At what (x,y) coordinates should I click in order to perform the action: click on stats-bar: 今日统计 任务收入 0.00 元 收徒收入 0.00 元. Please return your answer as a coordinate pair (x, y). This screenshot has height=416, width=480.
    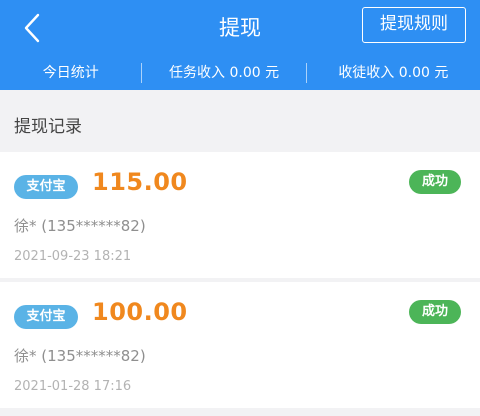
    Looking at the image, I should click on (240, 73).